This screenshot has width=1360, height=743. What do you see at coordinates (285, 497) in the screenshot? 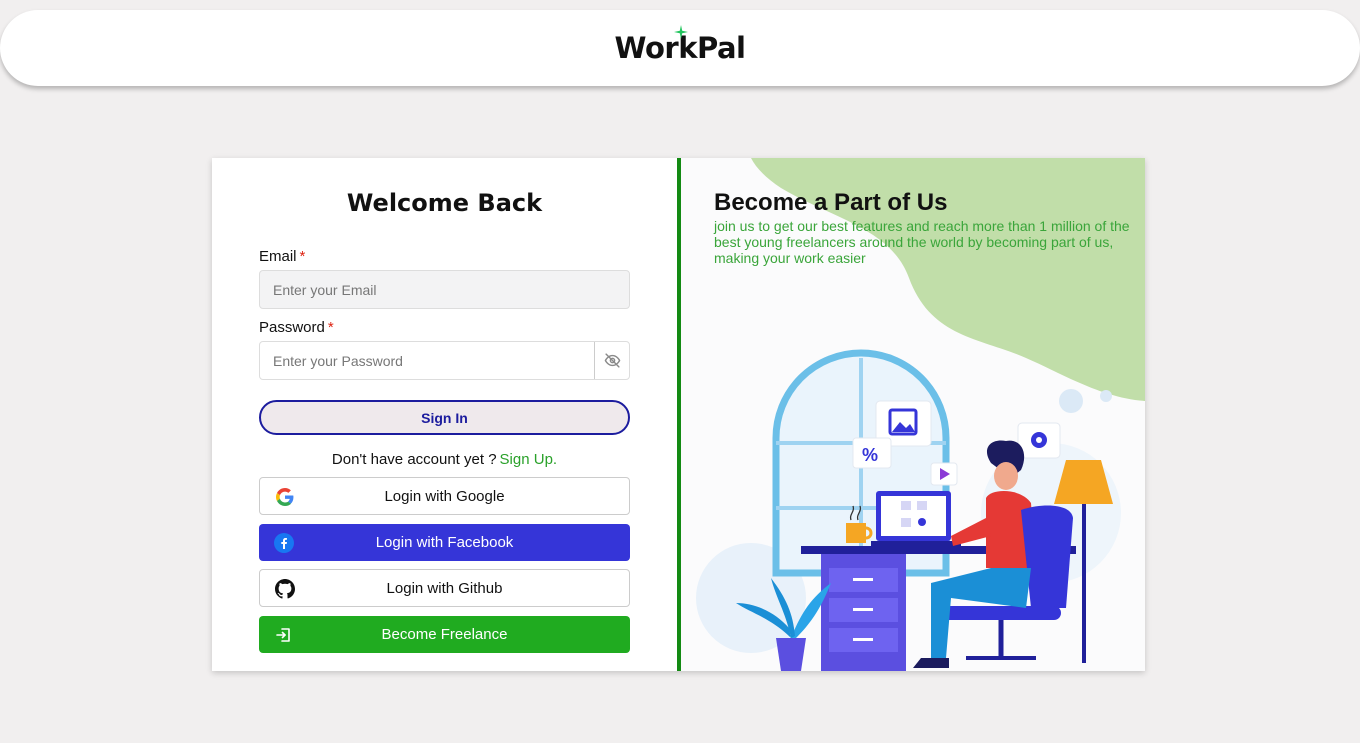
I see `google-icon` at bounding box center [285, 497].